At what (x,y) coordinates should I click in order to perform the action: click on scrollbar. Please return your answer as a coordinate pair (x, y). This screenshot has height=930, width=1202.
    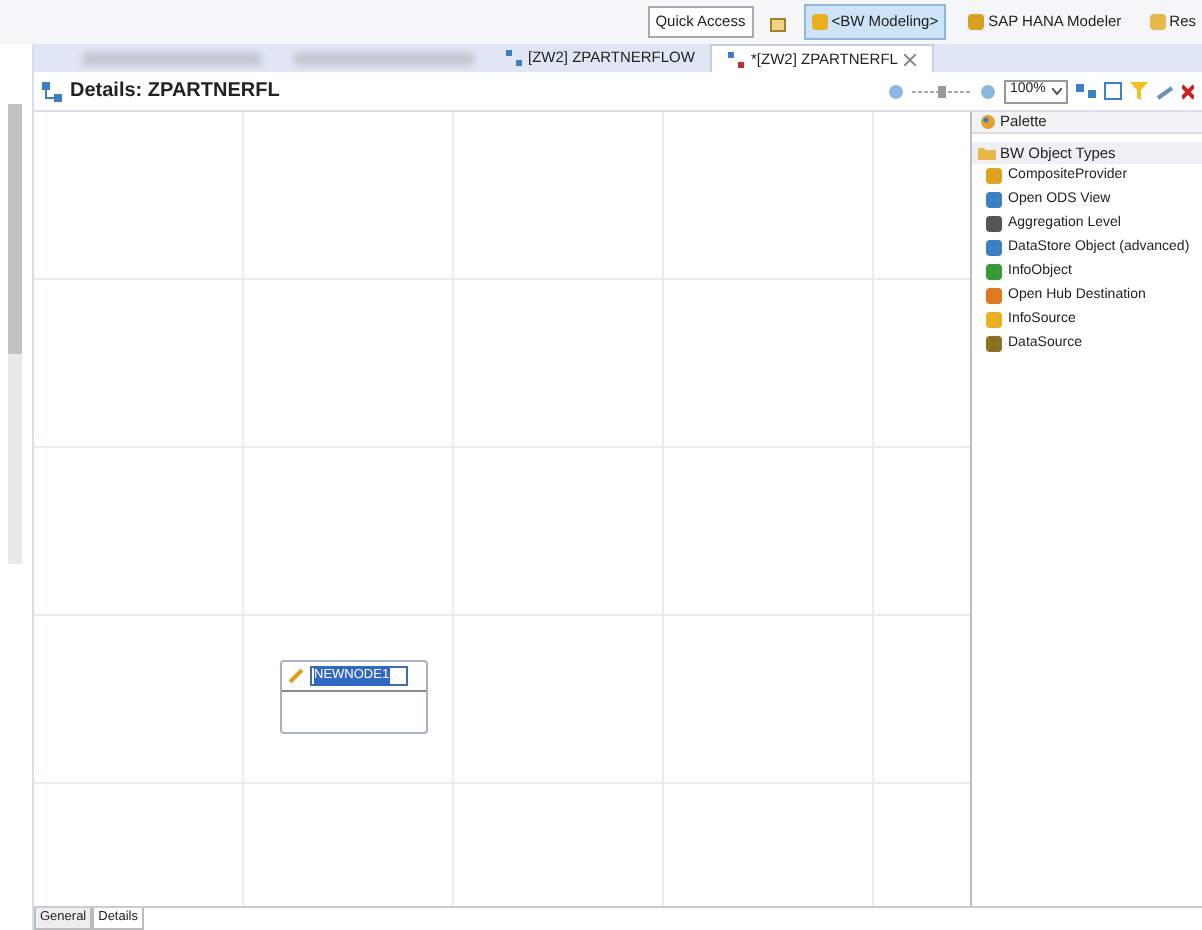
    Looking at the image, I should click on (15, 334).